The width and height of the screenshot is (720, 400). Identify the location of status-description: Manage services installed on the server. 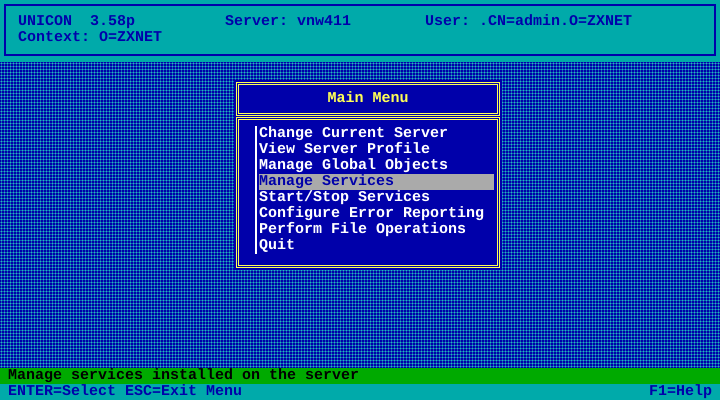
(184, 375).